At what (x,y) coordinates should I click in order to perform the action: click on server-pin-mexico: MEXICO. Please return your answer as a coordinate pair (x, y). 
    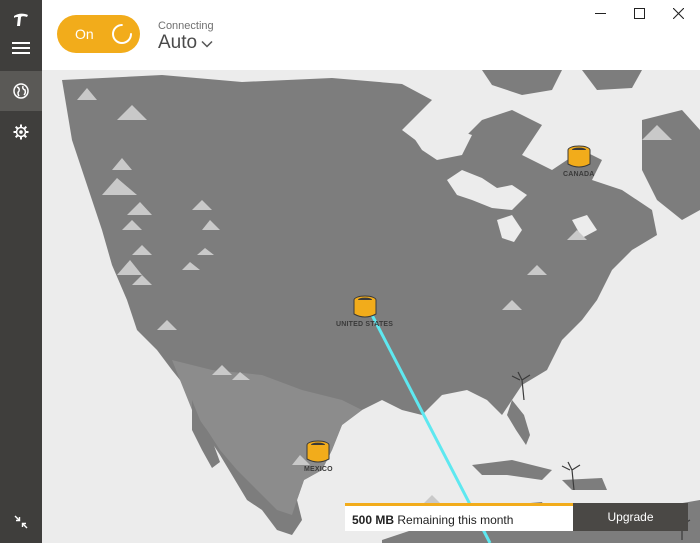
    Looking at the image, I should click on (318, 456).